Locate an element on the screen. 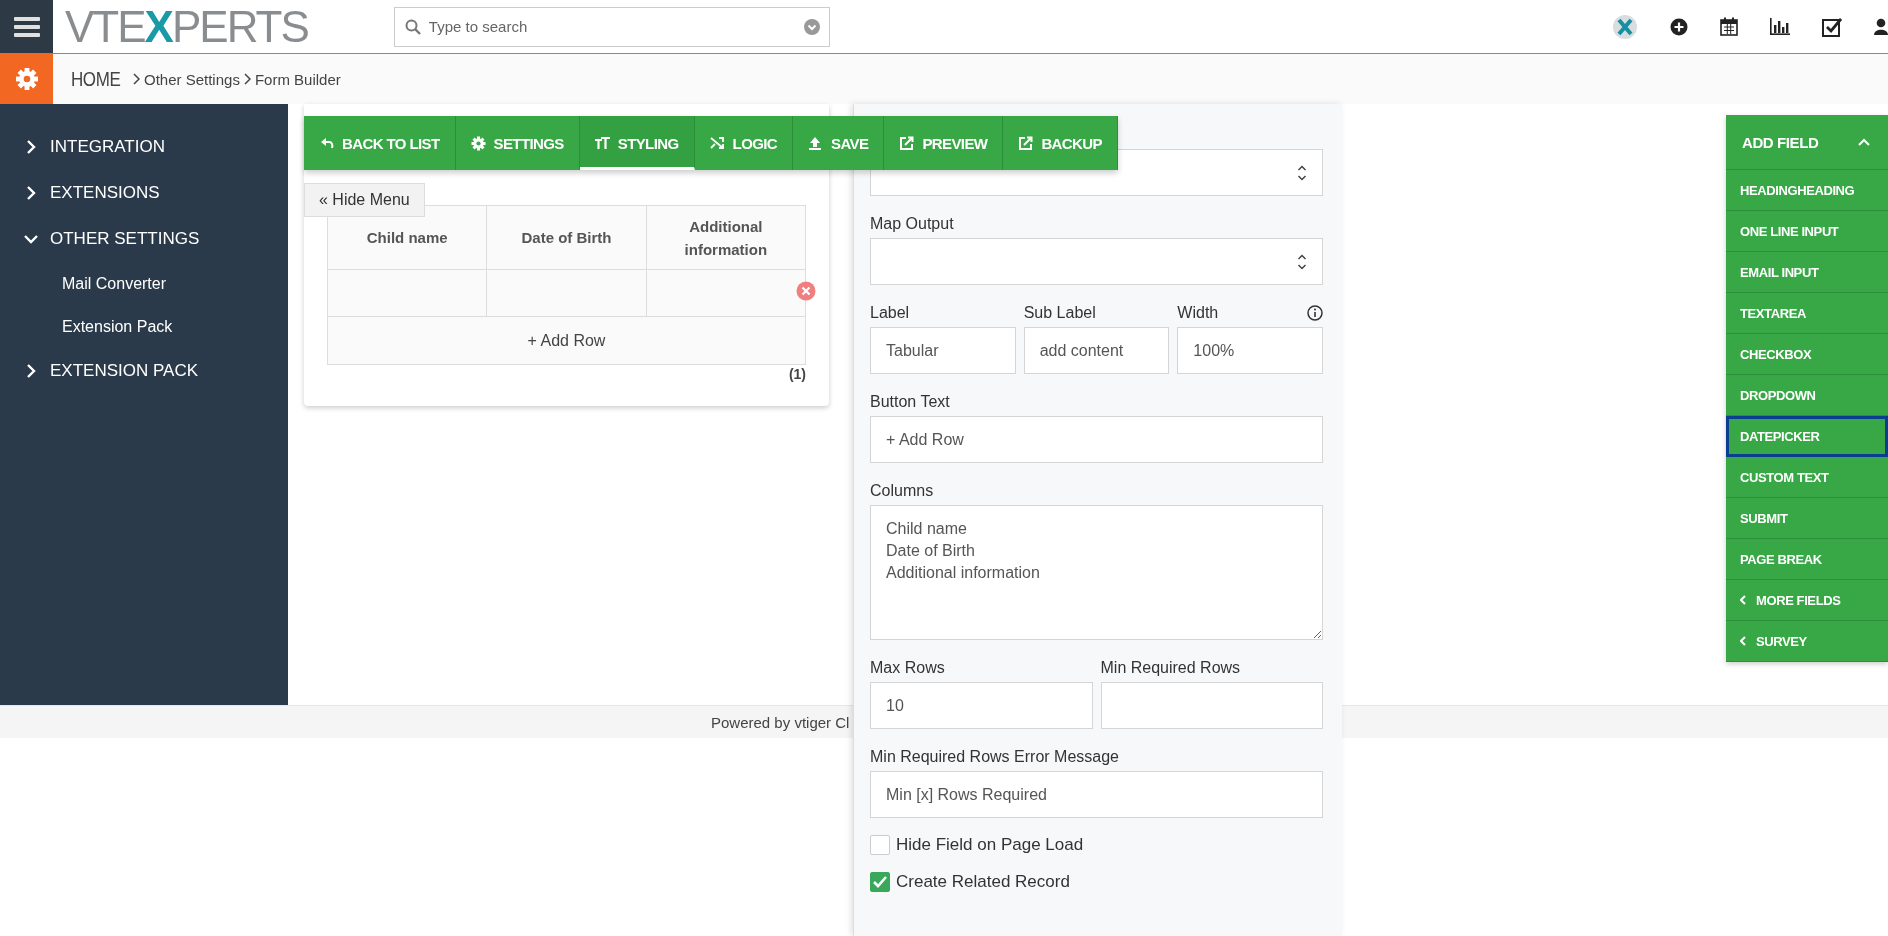 This screenshot has width=1888, height=936. add-field-item: HEADINGHEADING is located at coordinates (1807, 190).